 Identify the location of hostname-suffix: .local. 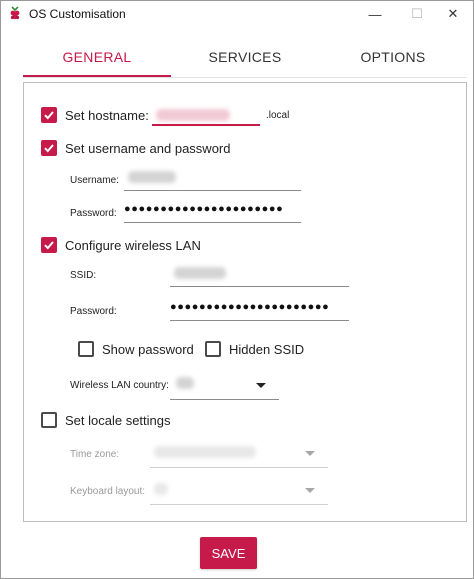
(278, 115).